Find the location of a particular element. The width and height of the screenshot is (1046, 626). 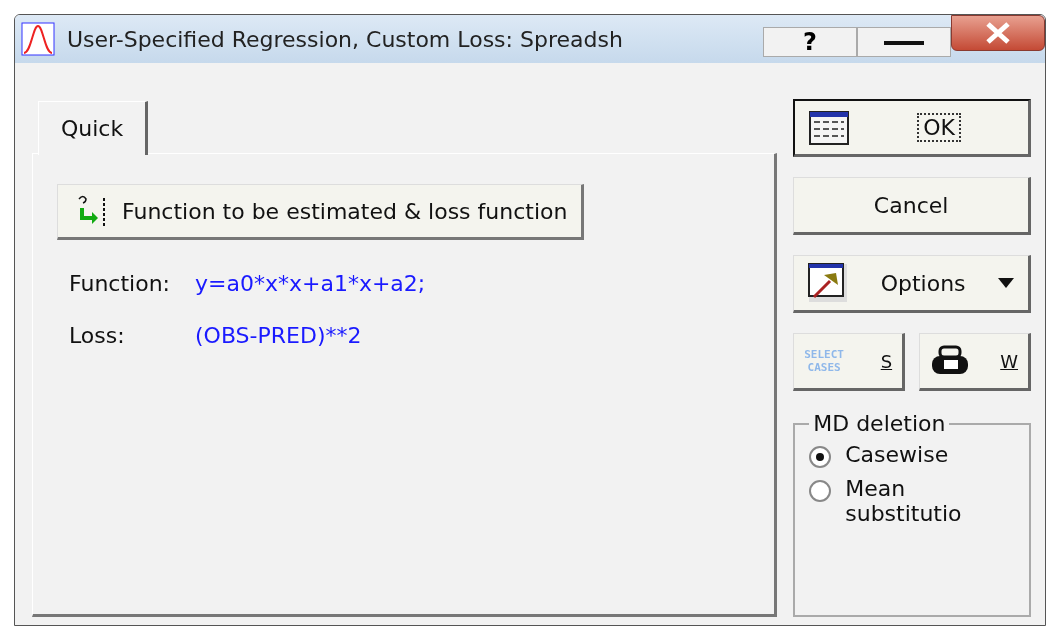

help-button: ? is located at coordinates (810, 42).